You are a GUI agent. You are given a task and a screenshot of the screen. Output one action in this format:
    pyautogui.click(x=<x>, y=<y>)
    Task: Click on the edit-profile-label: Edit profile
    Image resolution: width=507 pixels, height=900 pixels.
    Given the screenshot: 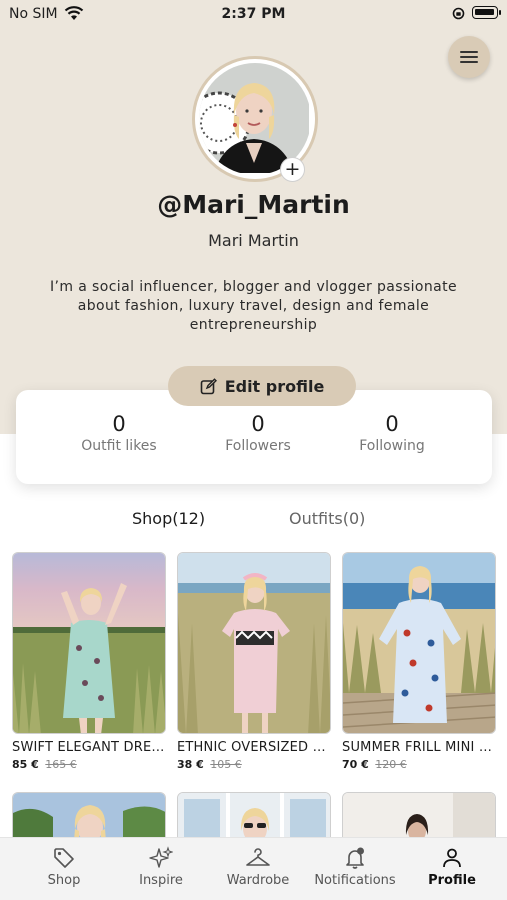 What is the action you would take?
    pyautogui.click(x=274, y=386)
    